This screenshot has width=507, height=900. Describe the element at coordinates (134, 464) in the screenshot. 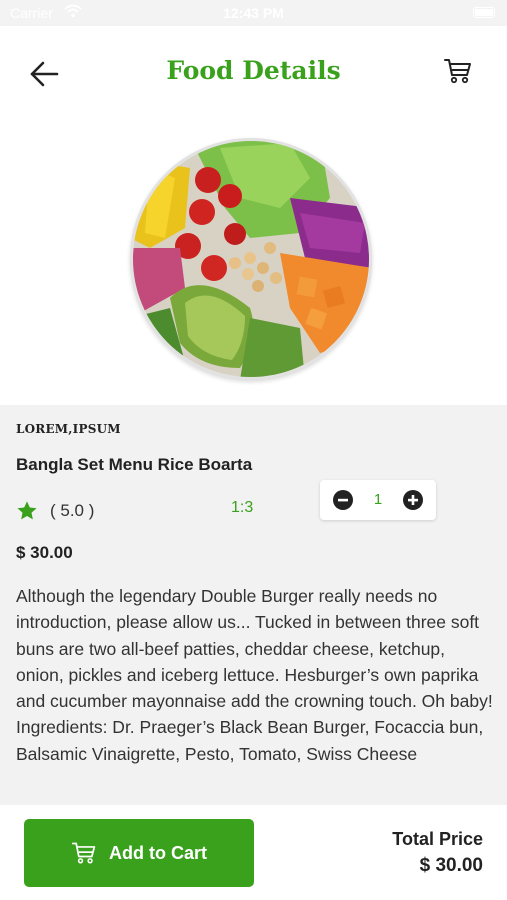

I see `food-name: Bangla Set Menu Rice Boarta` at that location.